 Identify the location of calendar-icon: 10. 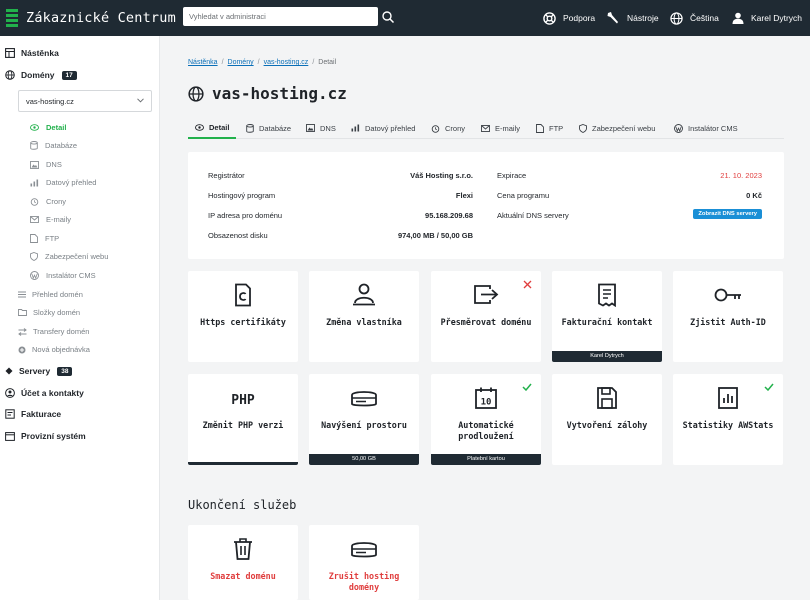
(486, 398).